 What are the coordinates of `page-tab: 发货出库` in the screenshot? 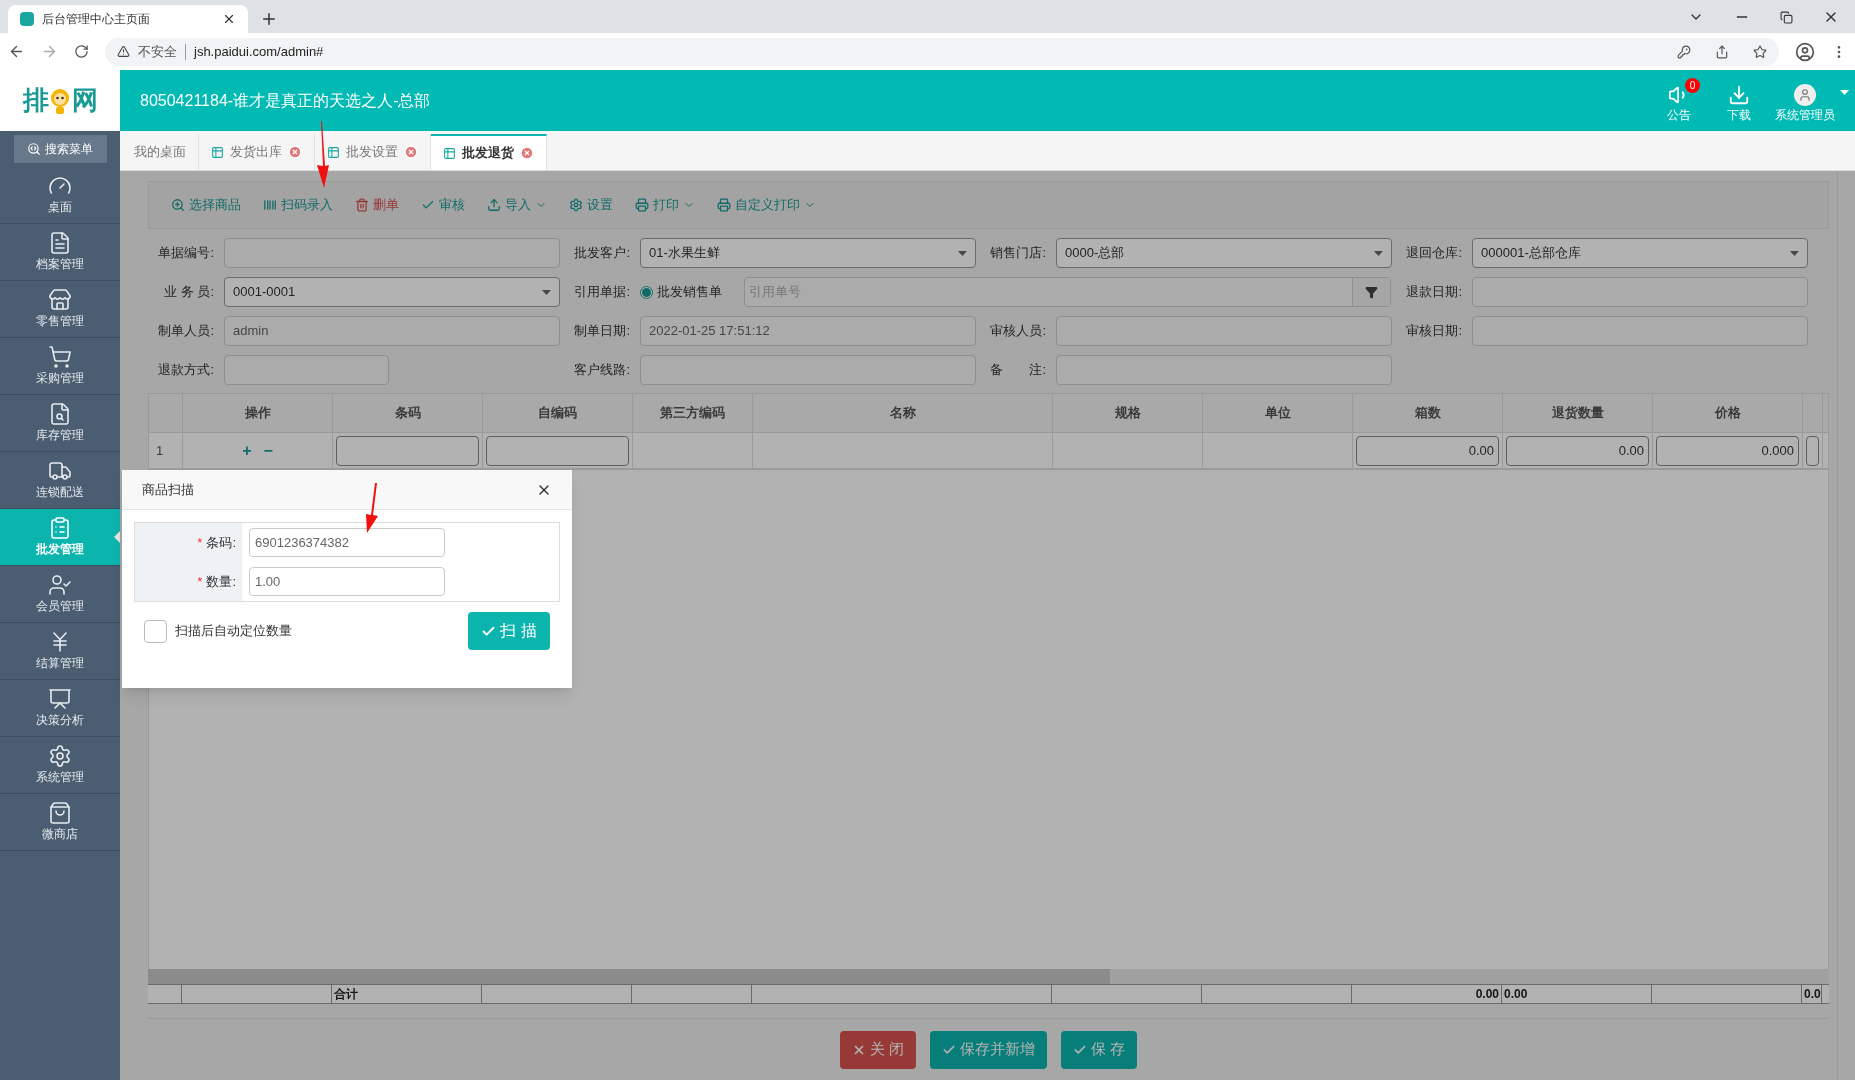 It's located at (257, 152).